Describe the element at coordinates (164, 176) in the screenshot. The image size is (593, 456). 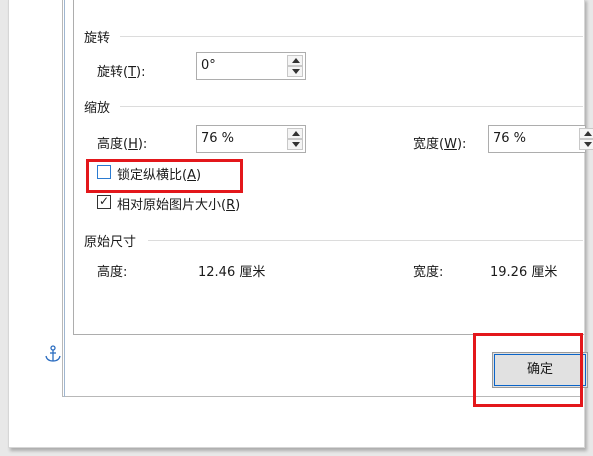
I see `highlight-box-lock-aspect` at that location.